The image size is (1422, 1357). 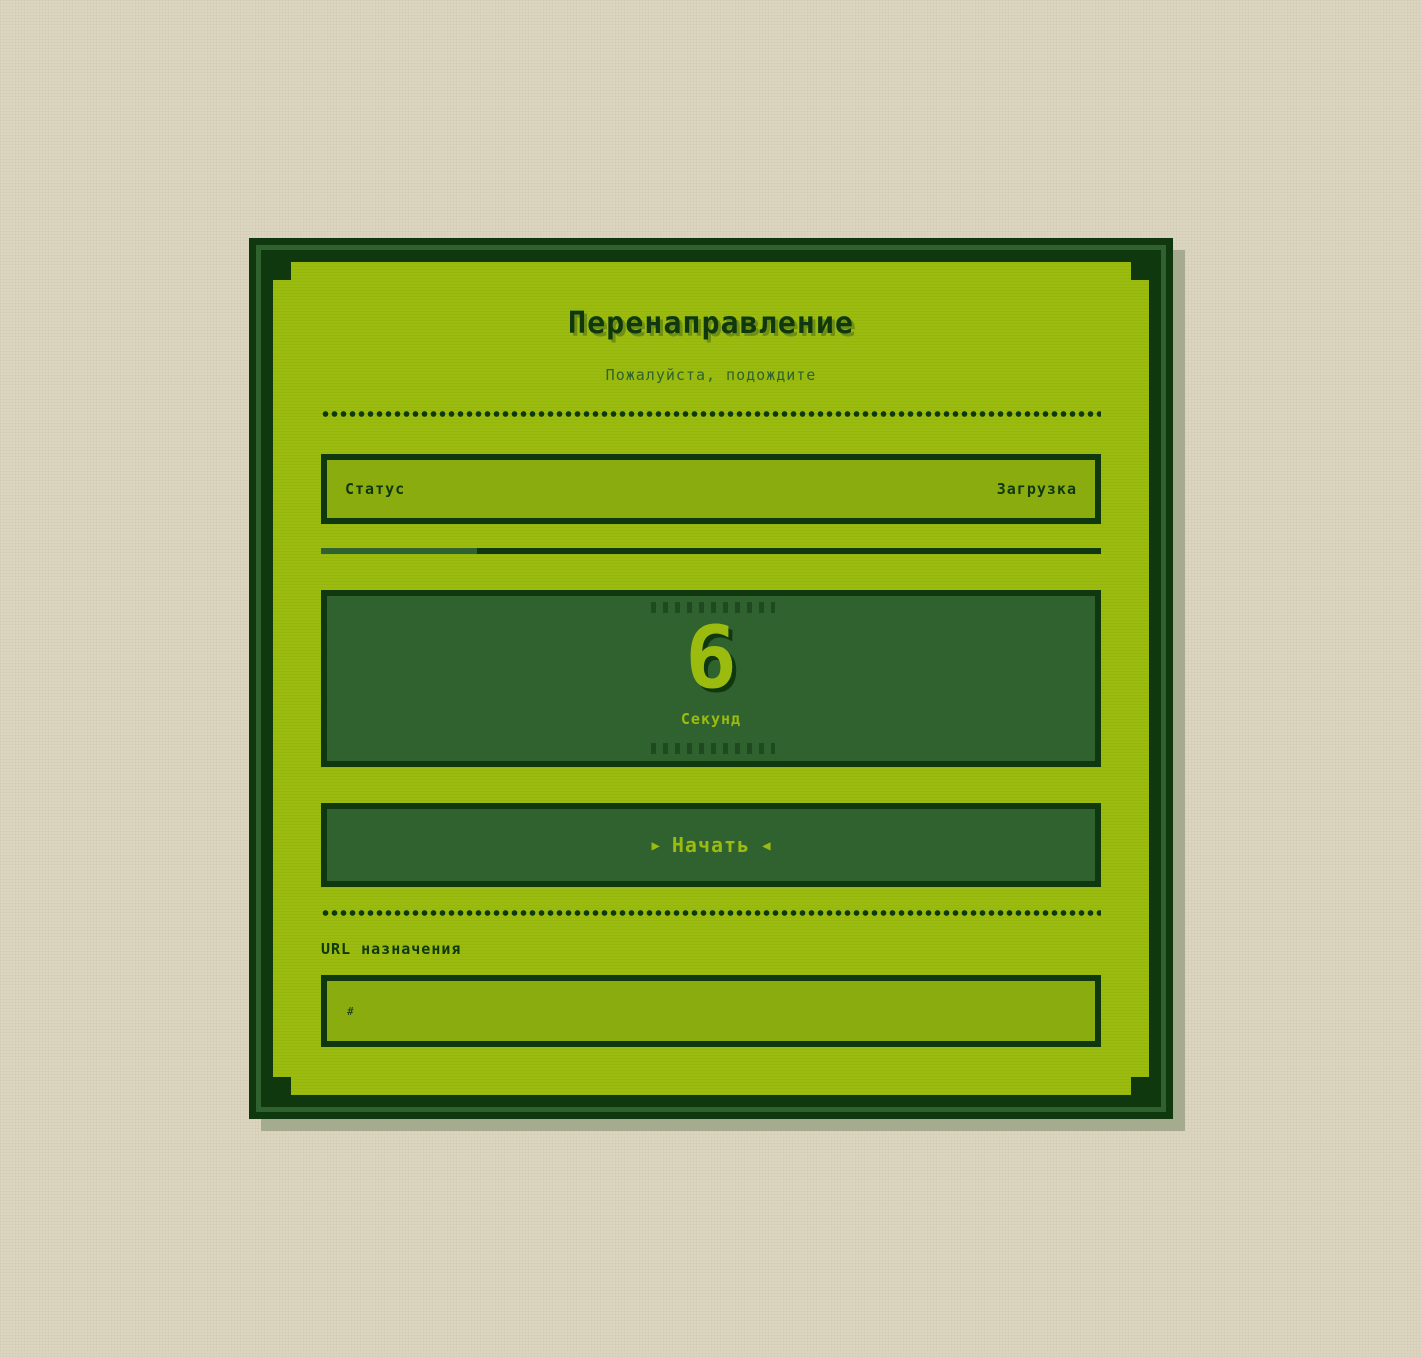 What do you see at coordinates (711, 1011) in the screenshot?
I see `url-field` at bounding box center [711, 1011].